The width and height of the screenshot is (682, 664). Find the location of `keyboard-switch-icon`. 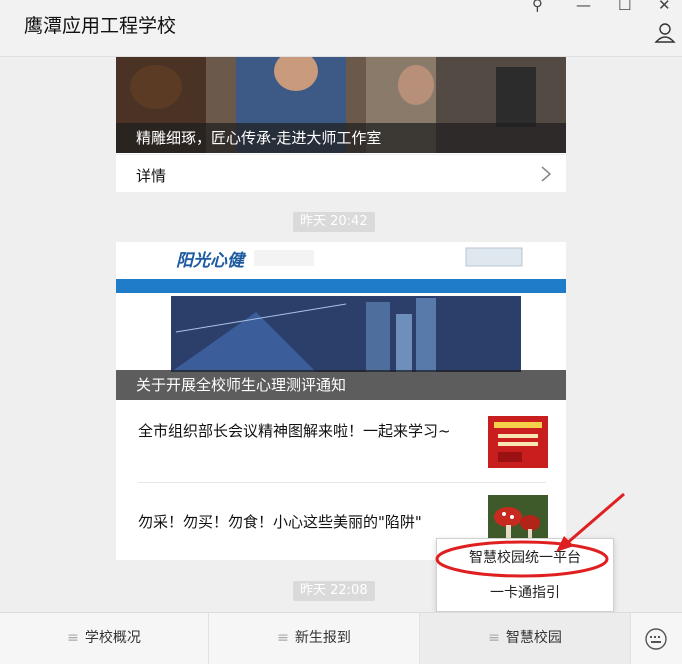

keyboard-switch-icon is located at coordinates (656, 639).